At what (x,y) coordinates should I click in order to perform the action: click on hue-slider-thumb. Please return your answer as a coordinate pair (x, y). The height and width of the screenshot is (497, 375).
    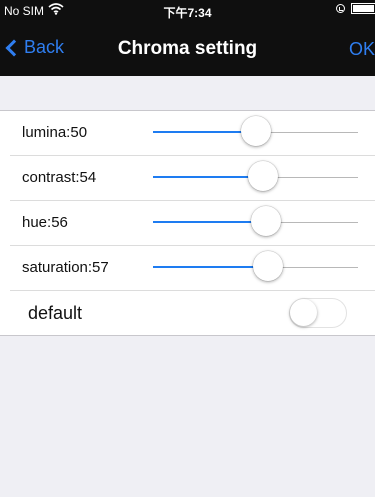
    Looking at the image, I should click on (266, 221).